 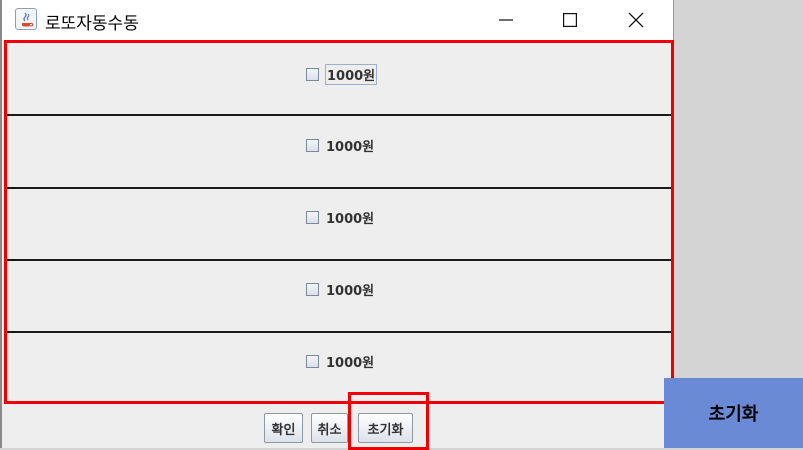 I want to click on minimize-button, so click(x=506, y=20).